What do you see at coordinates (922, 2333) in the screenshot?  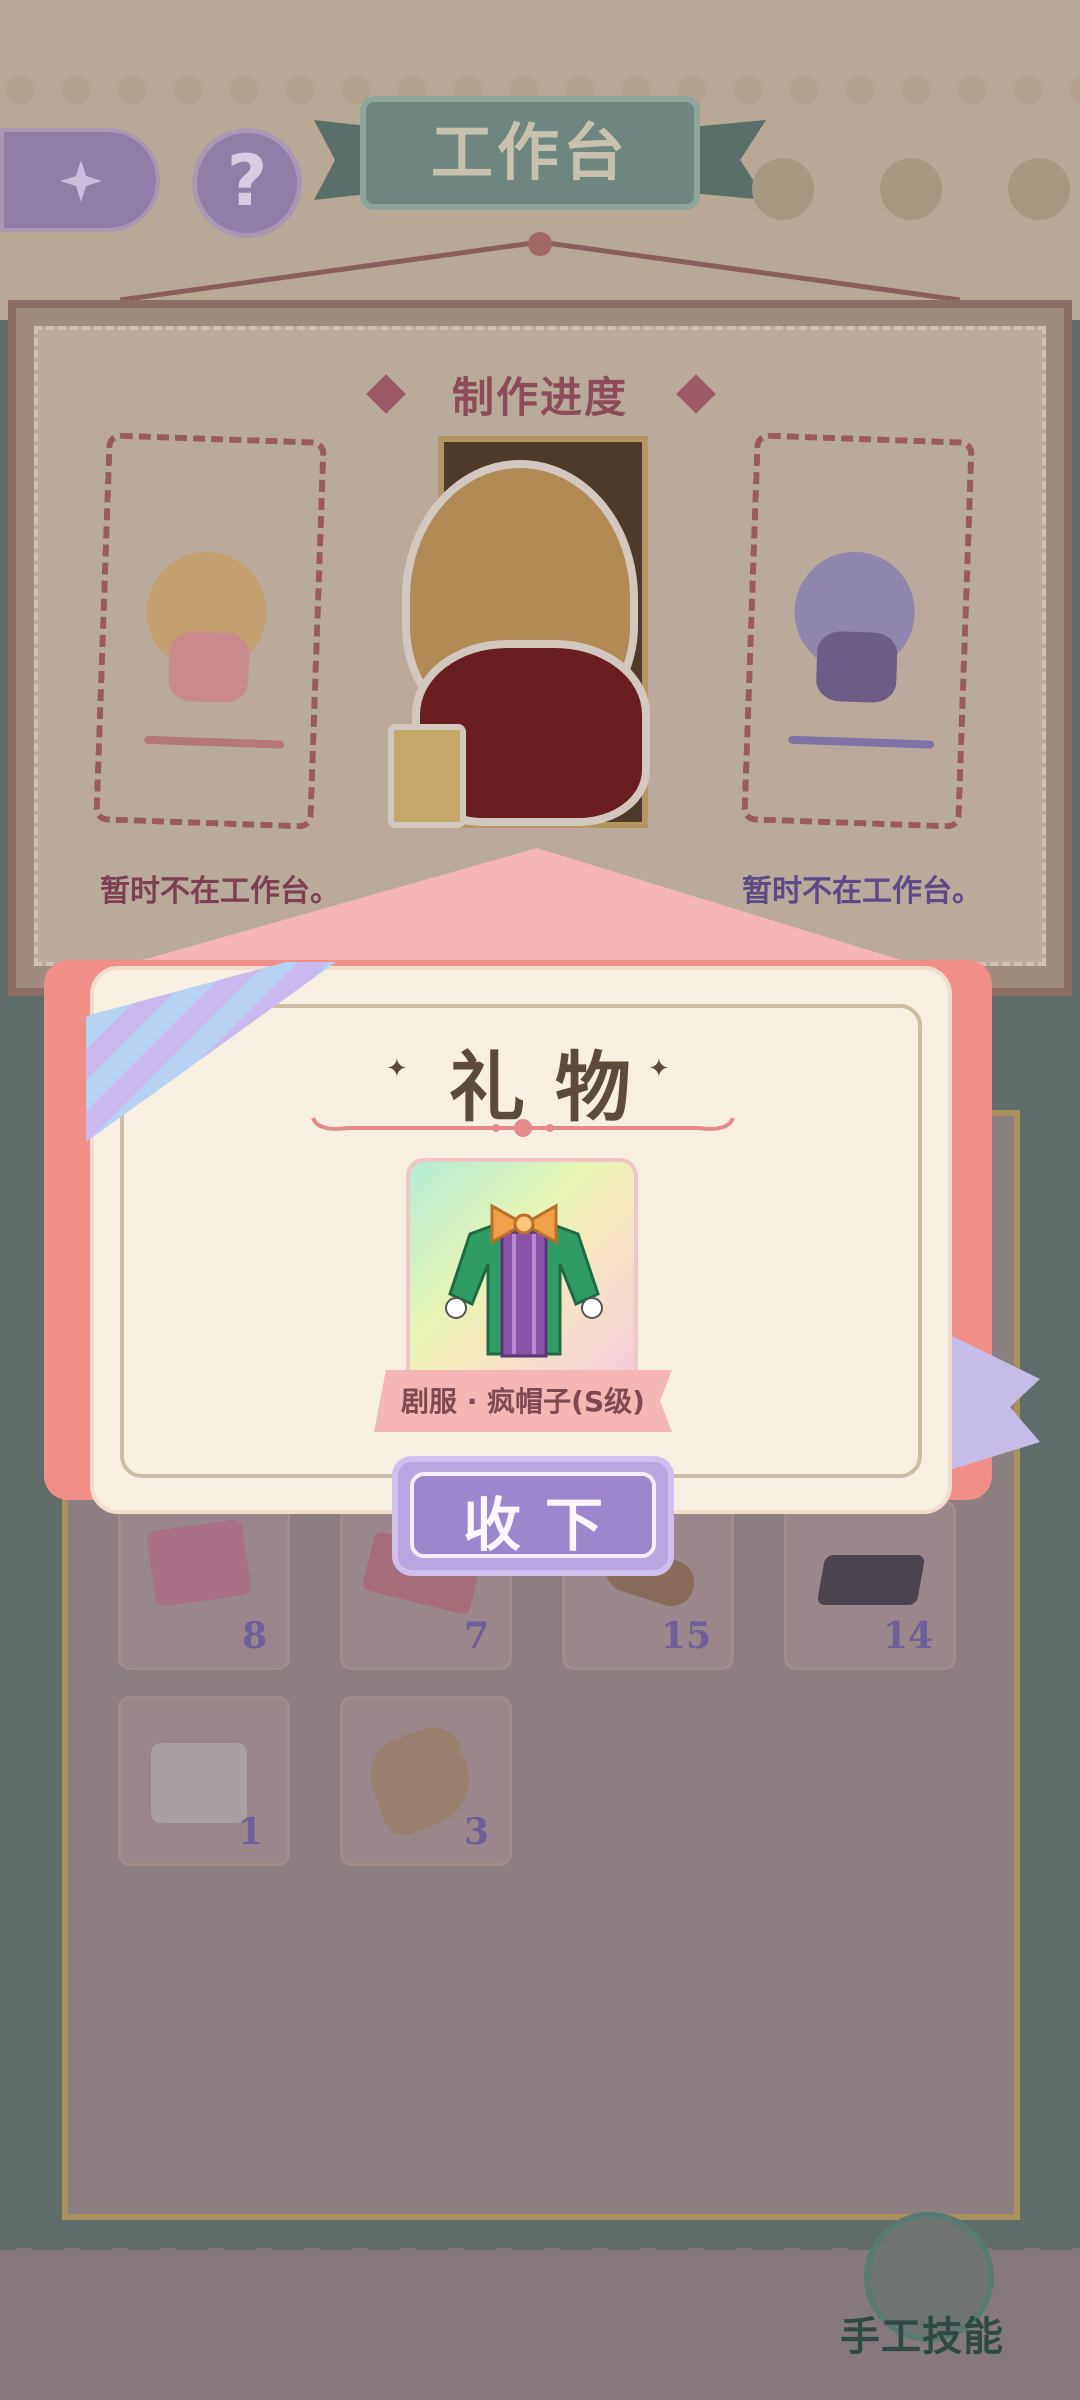 I see `craft-skill-label: 手工技能` at bounding box center [922, 2333].